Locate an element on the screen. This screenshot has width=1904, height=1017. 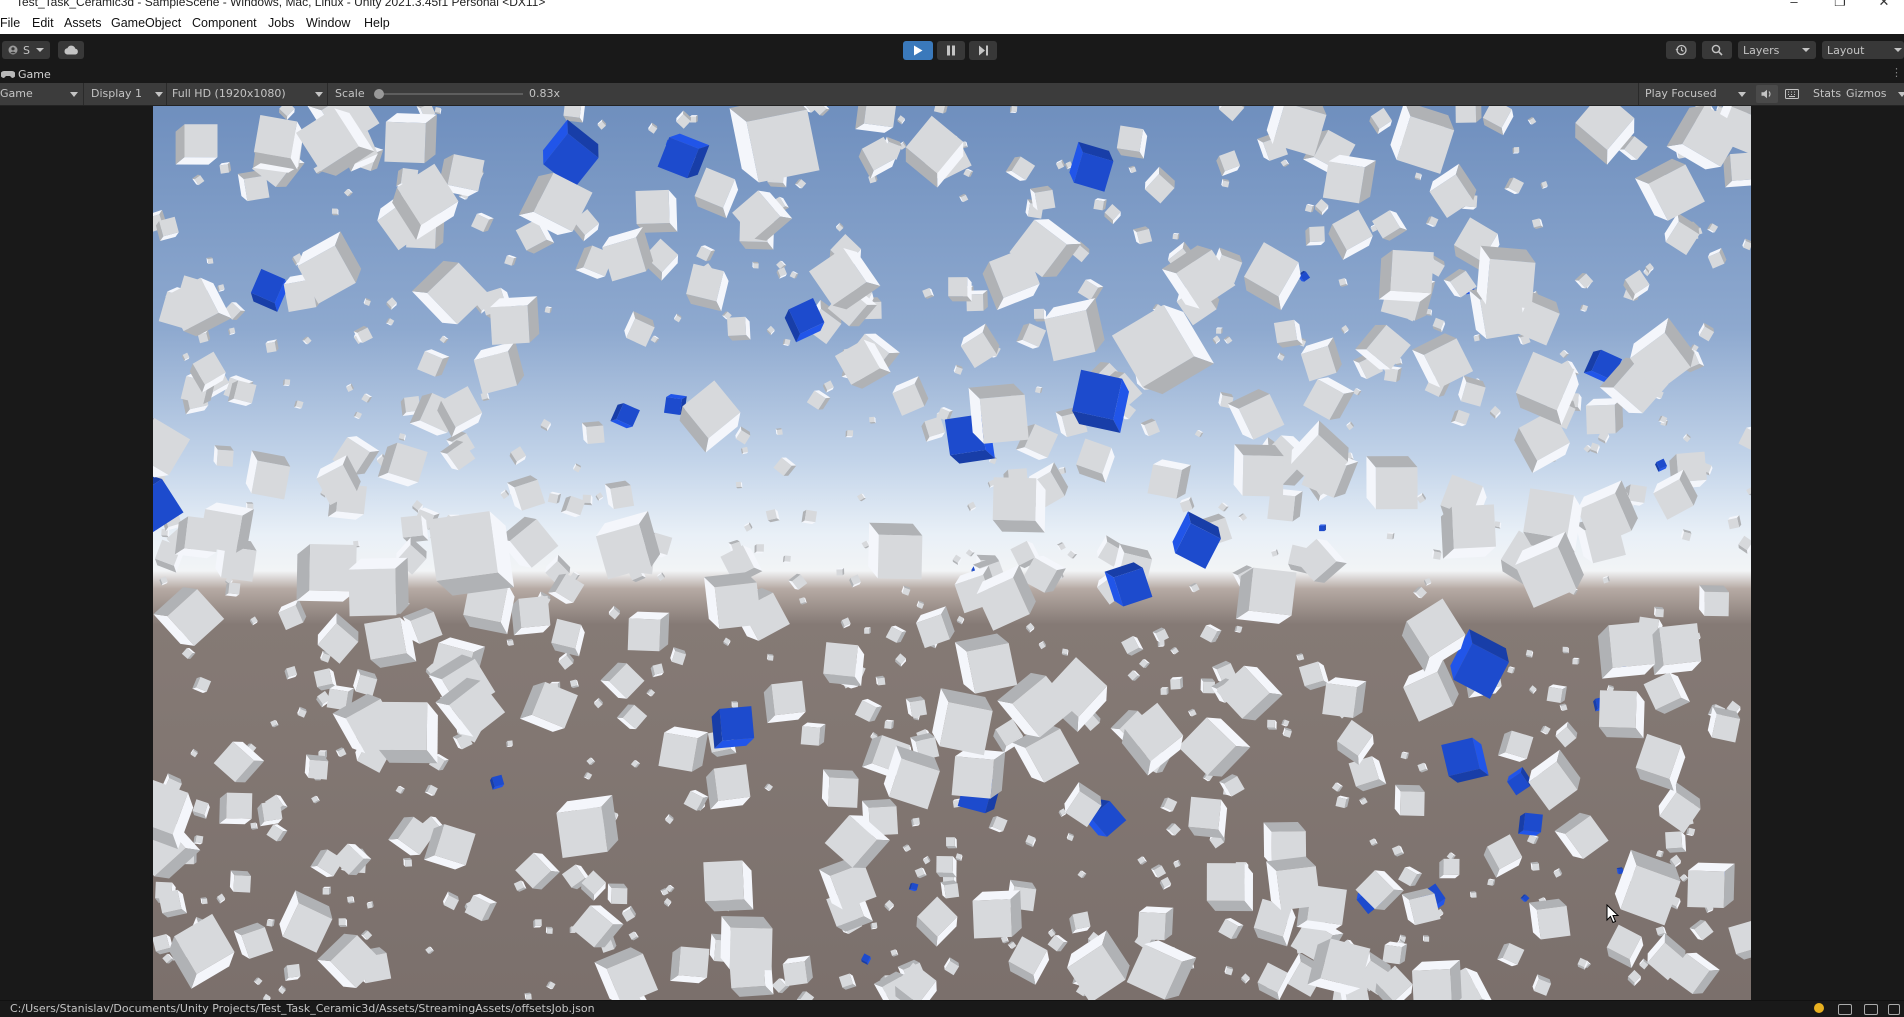
pause-icon is located at coordinates (951, 50).